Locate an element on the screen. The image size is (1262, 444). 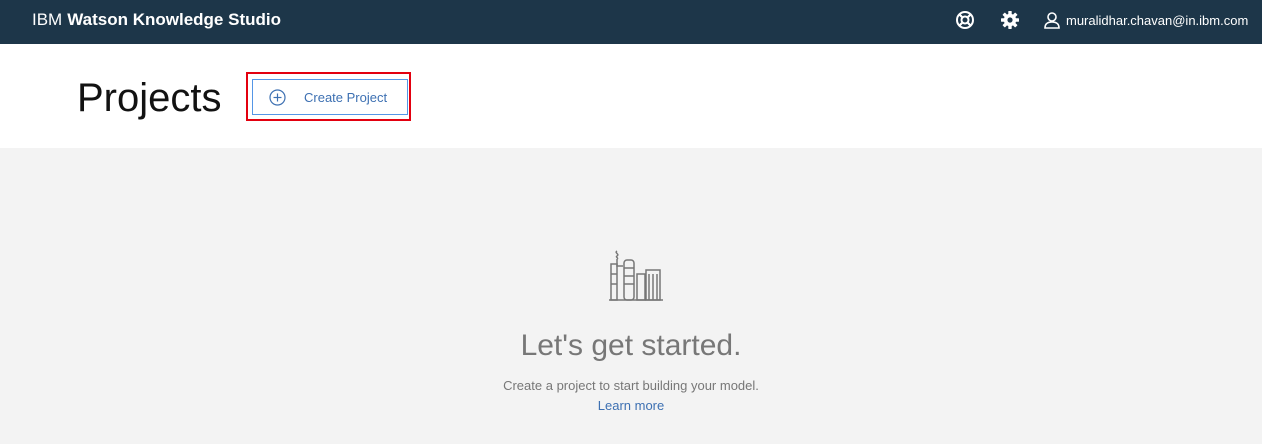
page-title: Projects is located at coordinates (149, 98).